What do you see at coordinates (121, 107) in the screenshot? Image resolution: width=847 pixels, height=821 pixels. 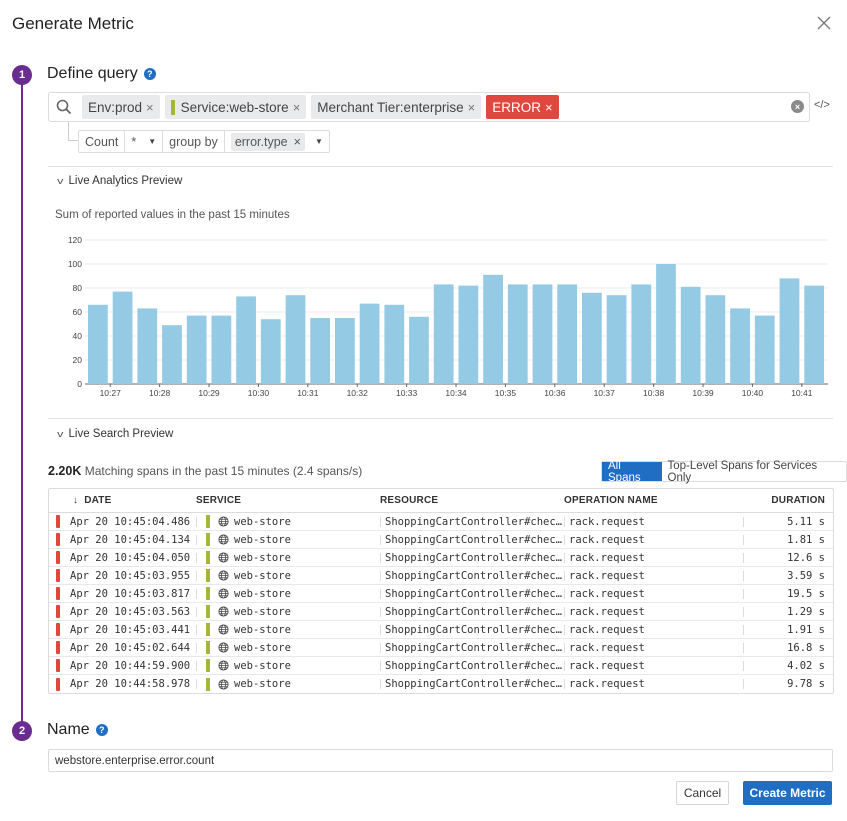 I see `query-pill-env: Env:prod ×` at bounding box center [121, 107].